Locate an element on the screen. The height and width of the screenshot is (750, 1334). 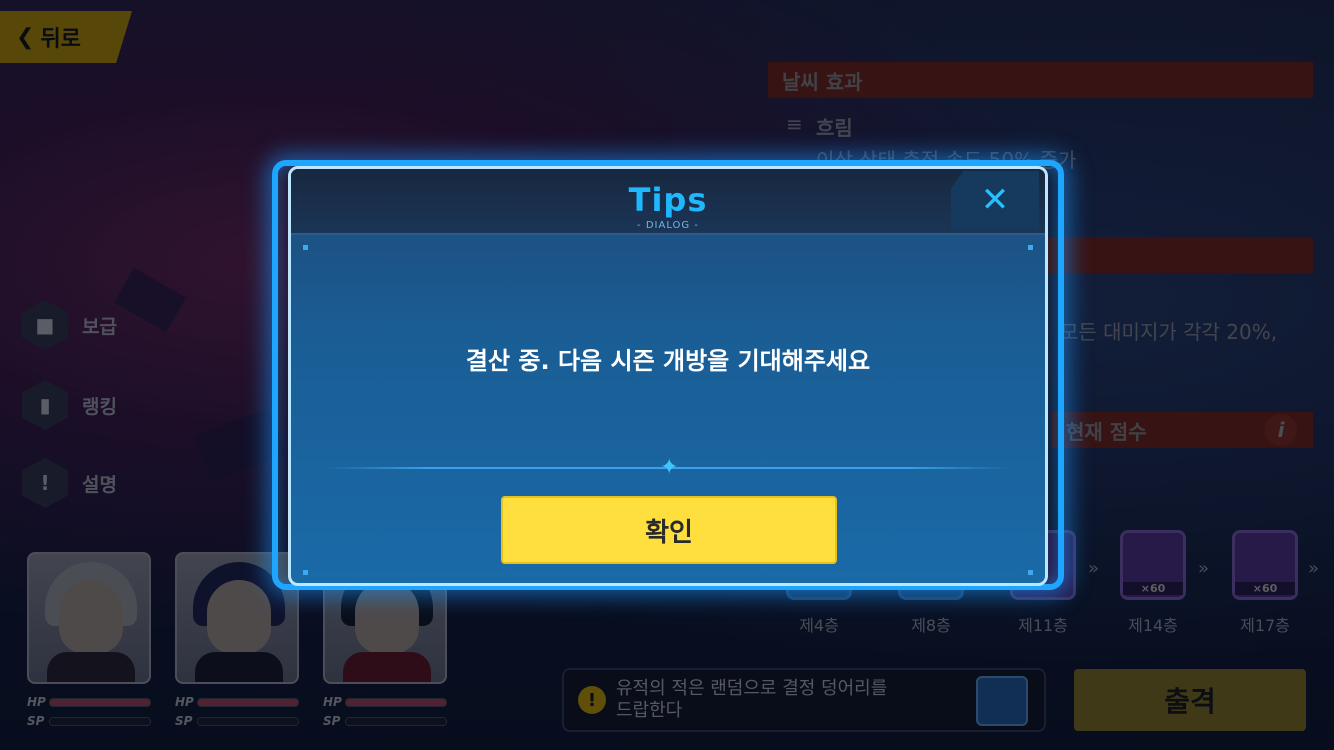
confirm-button: 확인 is located at coordinates (669, 530).